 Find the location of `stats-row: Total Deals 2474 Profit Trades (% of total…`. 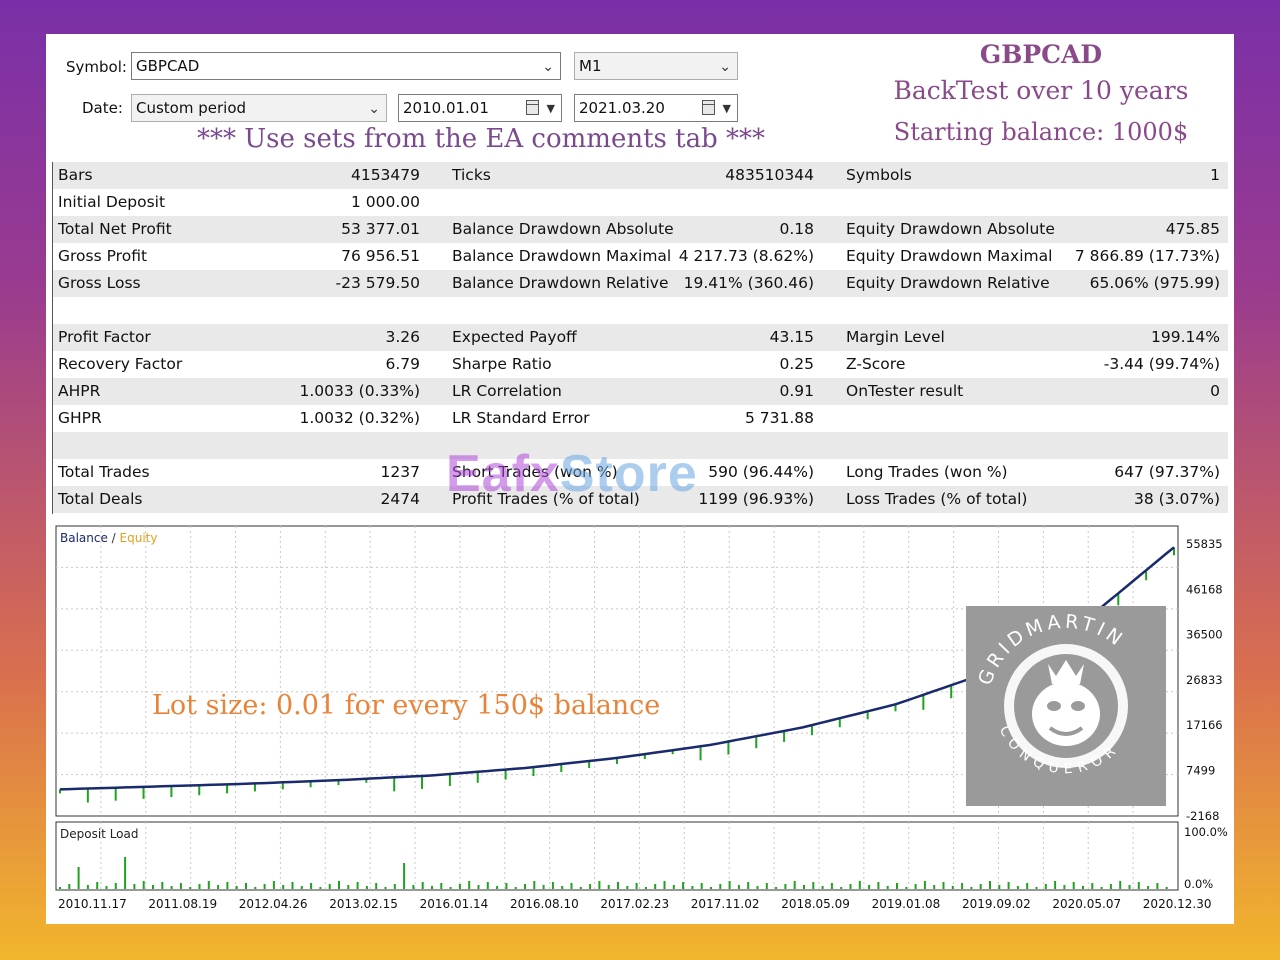

stats-row: Total Deals 2474 Profit Trades (% of total… is located at coordinates (640, 499).